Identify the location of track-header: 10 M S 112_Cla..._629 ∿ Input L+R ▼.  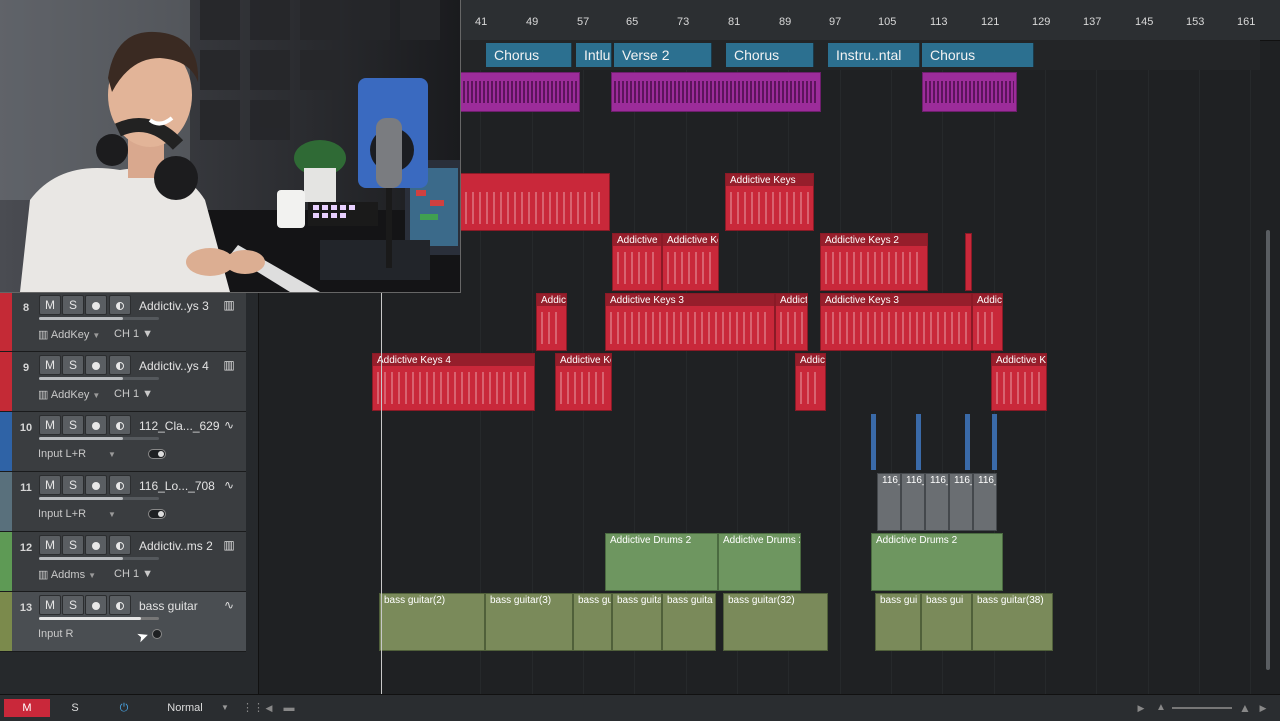
(123, 442).